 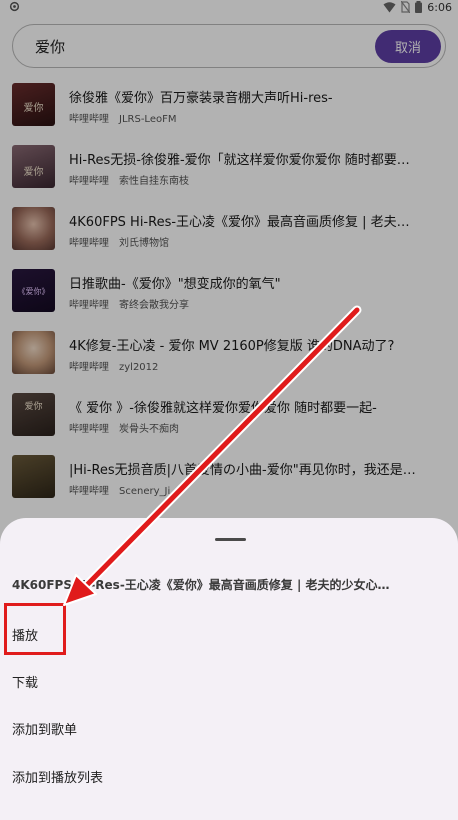 I want to click on add-to-play-queue-option: 添加到播放列表, so click(x=57, y=776).